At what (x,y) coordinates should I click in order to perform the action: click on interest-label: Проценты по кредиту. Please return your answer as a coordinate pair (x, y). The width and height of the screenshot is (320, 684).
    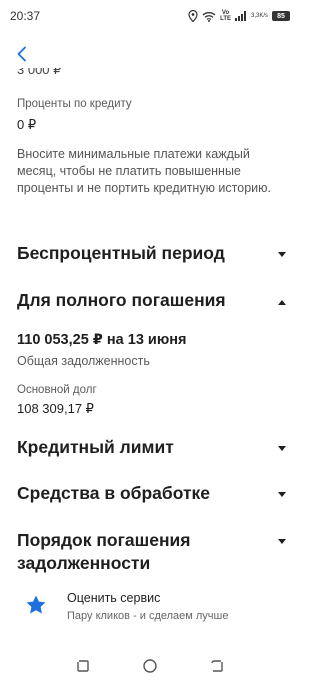
    Looking at the image, I should click on (74, 104).